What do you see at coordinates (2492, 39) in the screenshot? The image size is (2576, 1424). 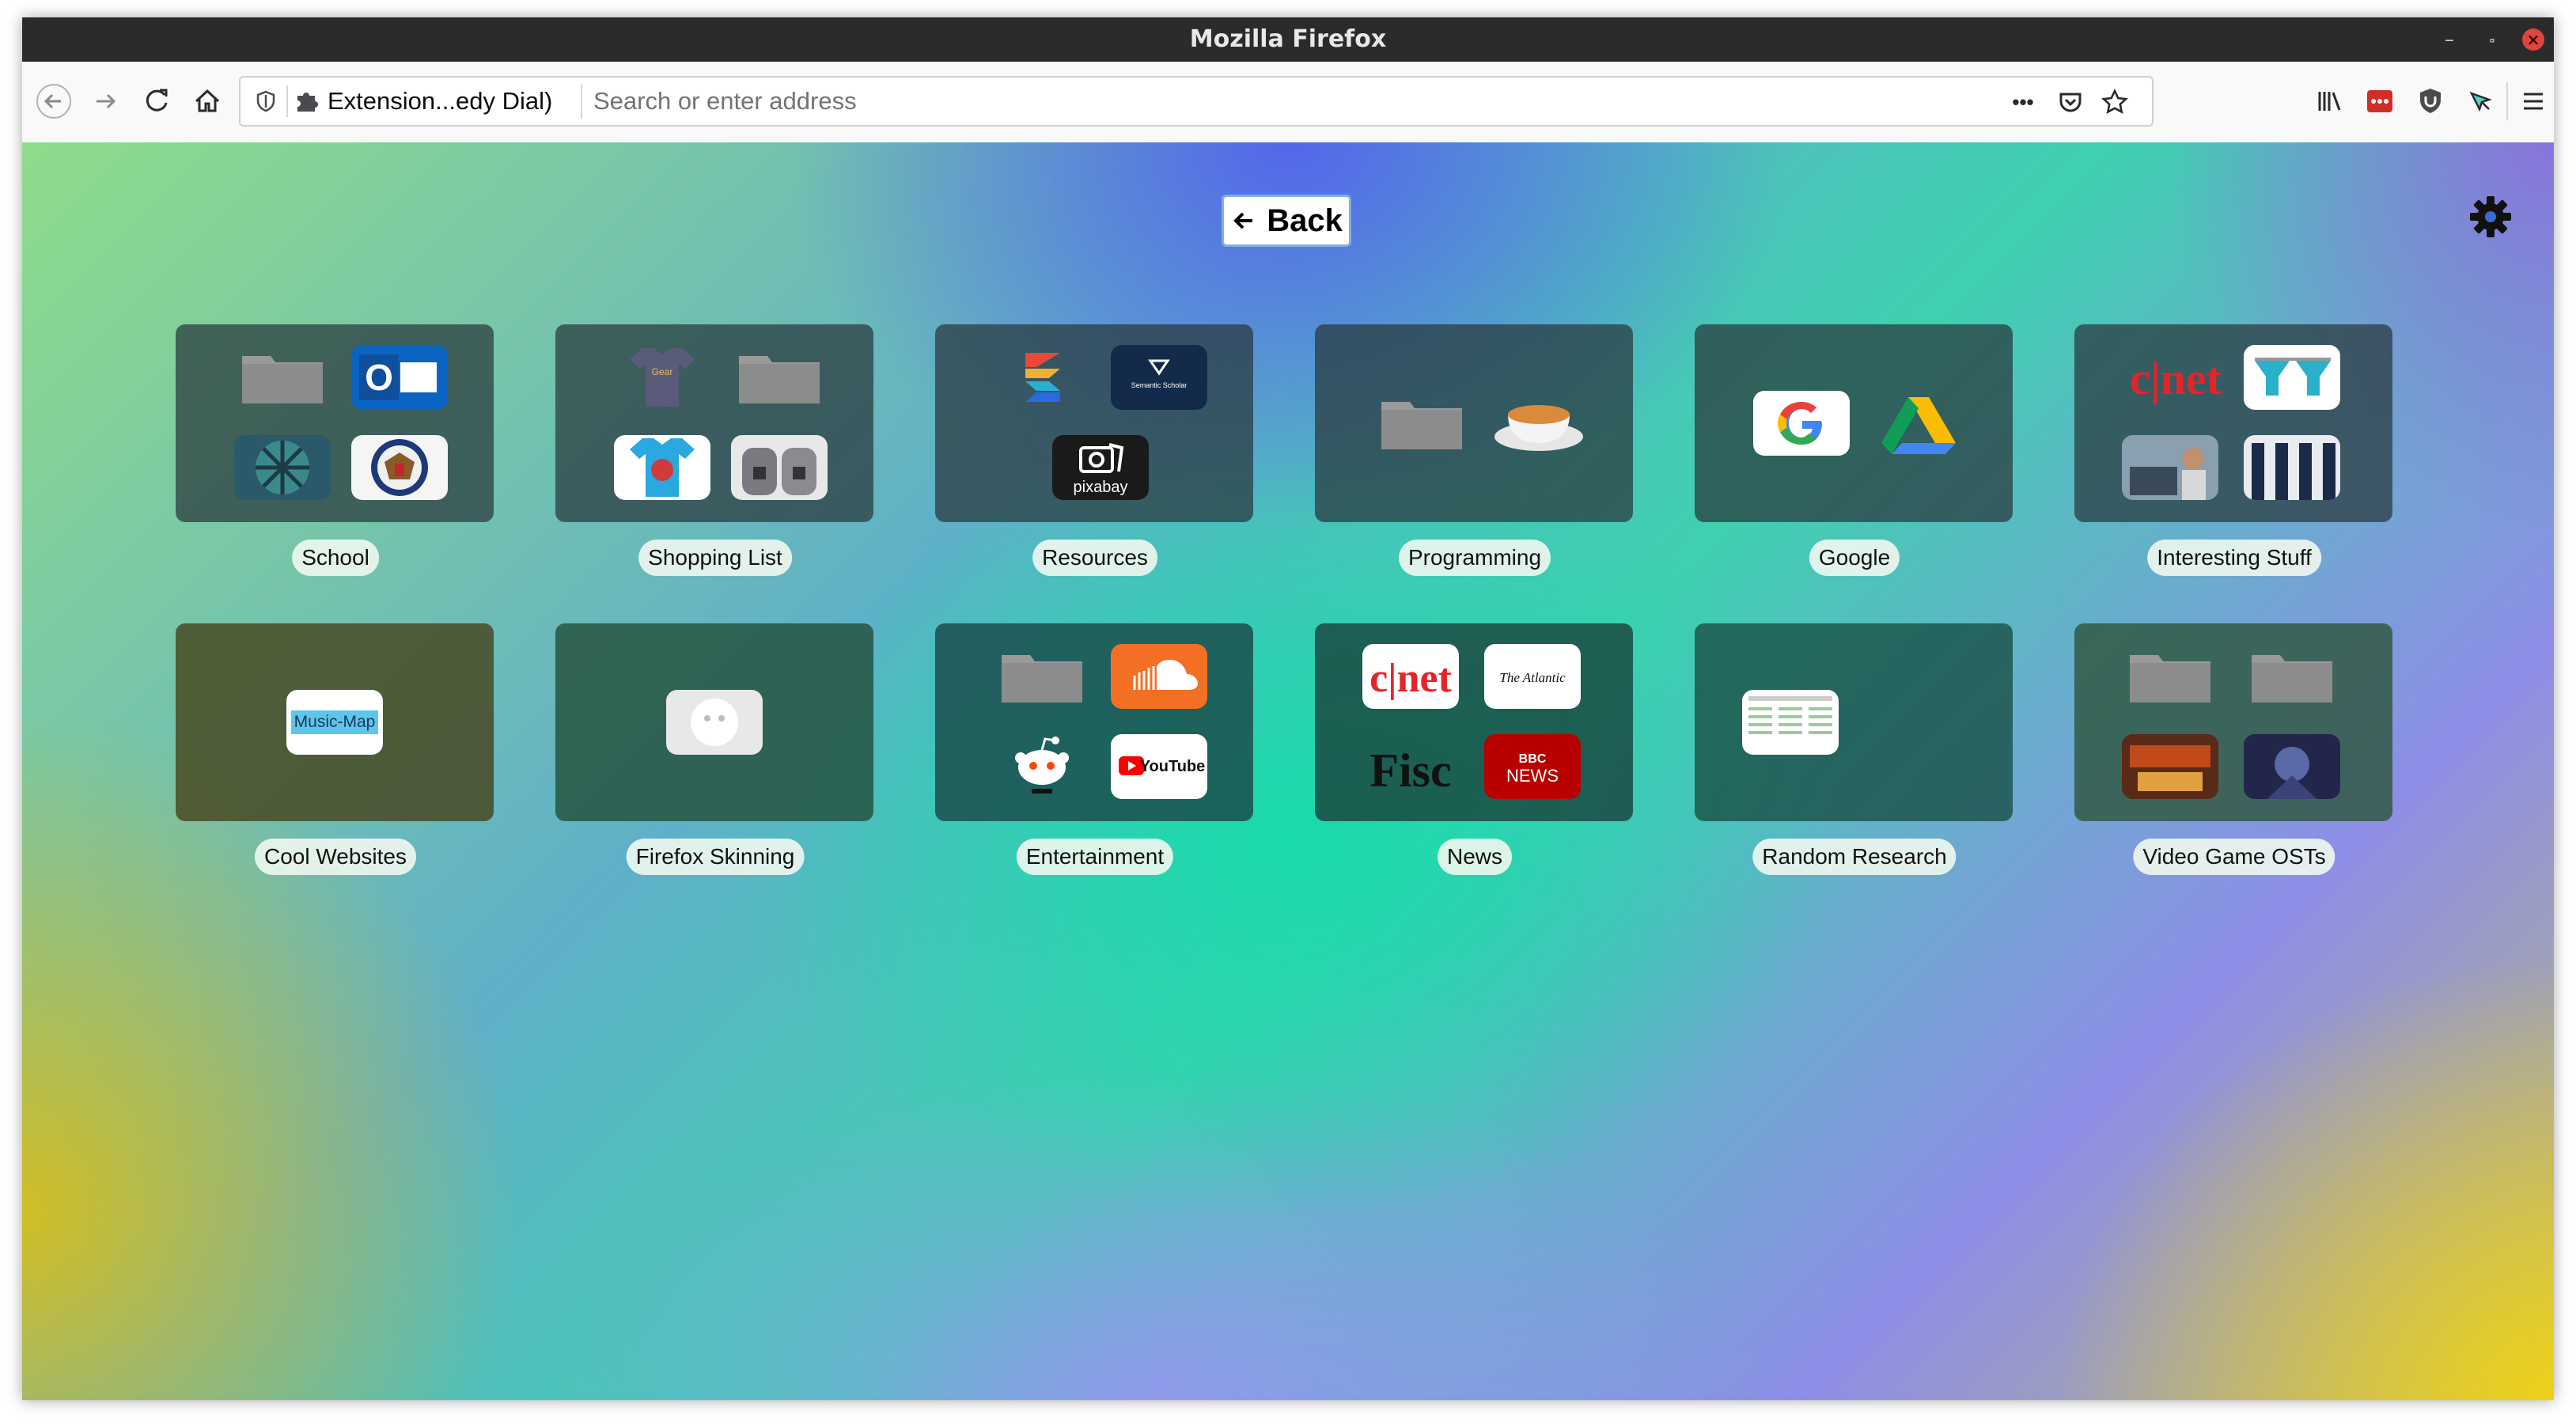 I see `maximize-button: ⬞` at bounding box center [2492, 39].